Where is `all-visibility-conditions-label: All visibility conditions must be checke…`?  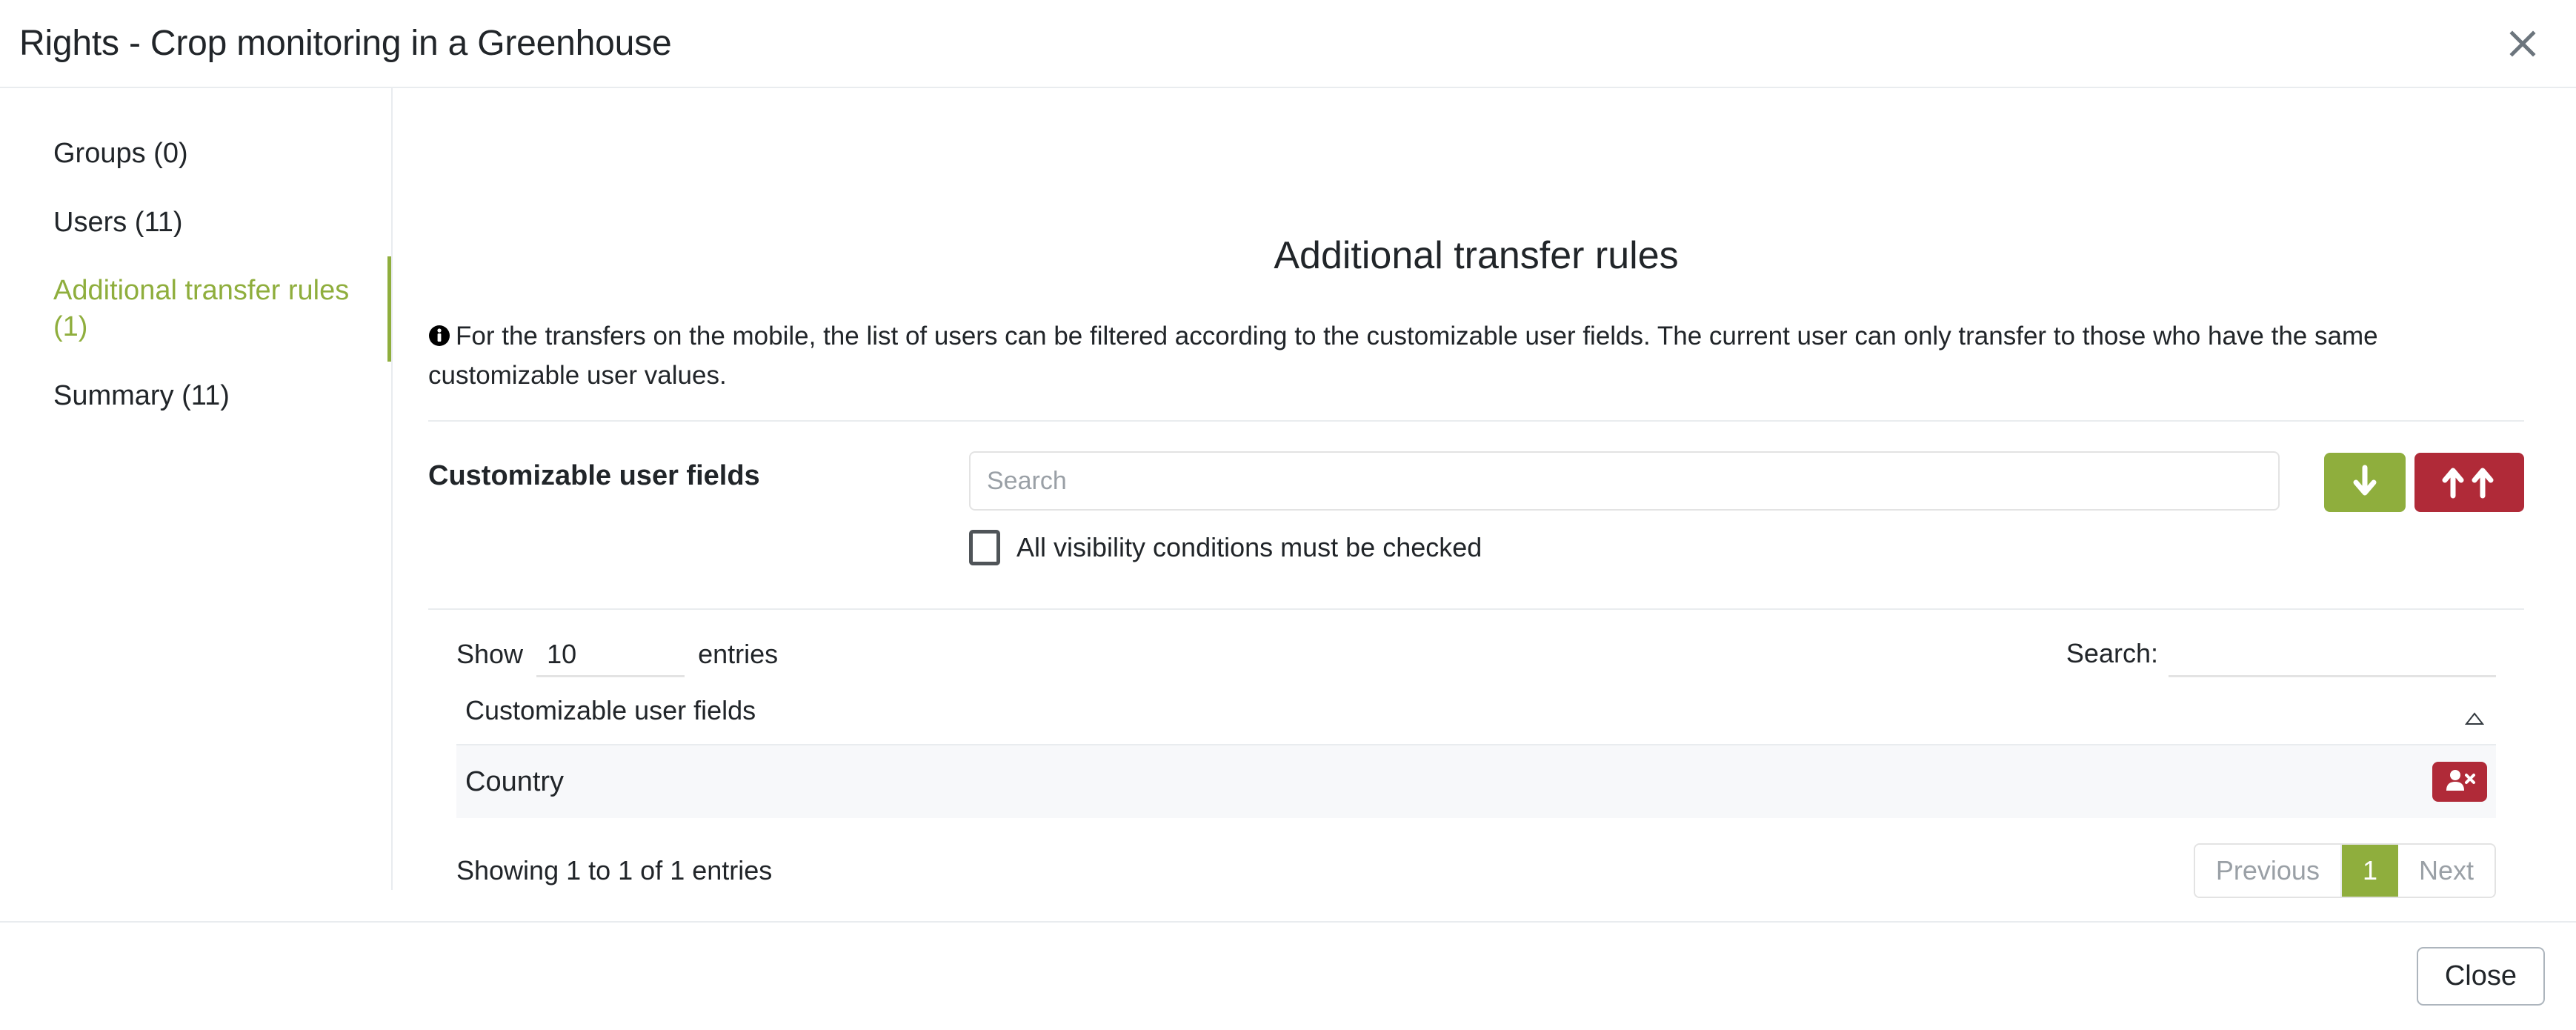 all-visibility-conditions-label: All visibility conditions must be checke… is located at coordinates (1249, 547).